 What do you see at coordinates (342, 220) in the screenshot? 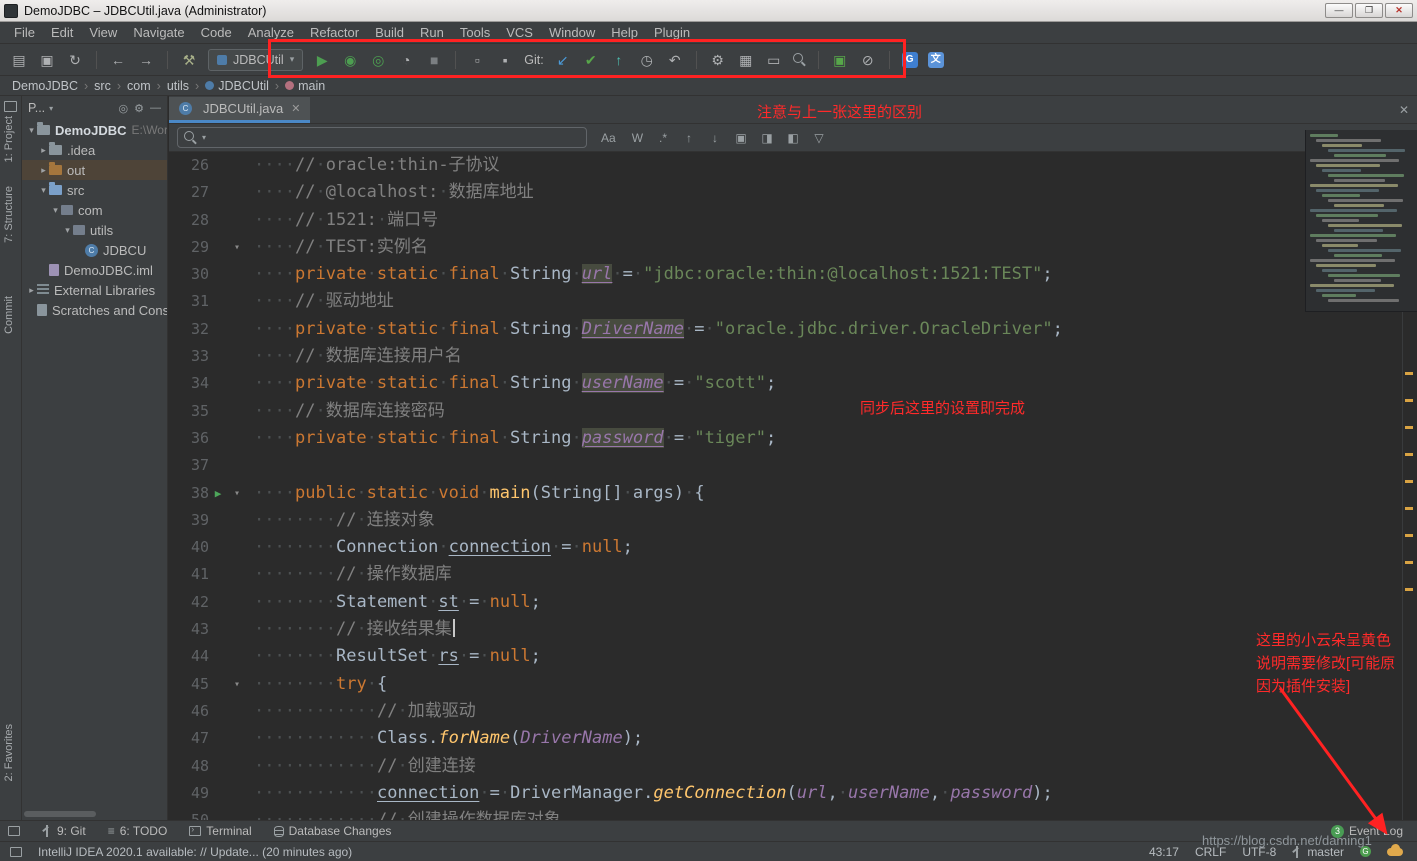
I see `code-text: ····//·1521:·端口号` at bounding box center [342, 220].